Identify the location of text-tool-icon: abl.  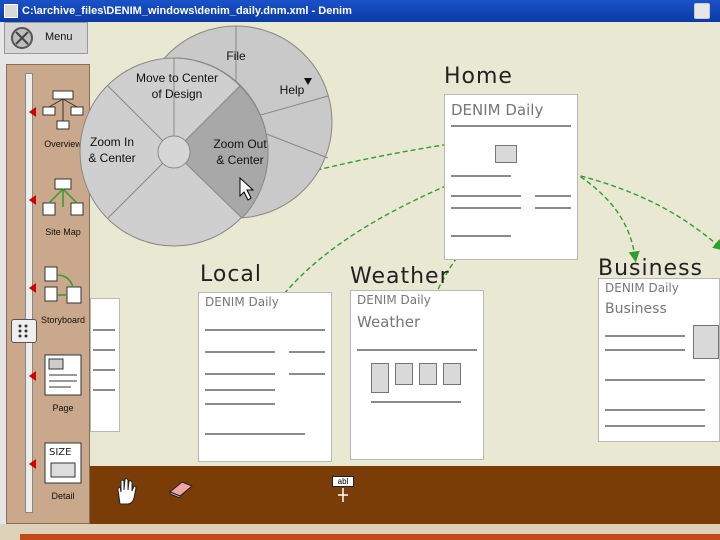
(343, 489).